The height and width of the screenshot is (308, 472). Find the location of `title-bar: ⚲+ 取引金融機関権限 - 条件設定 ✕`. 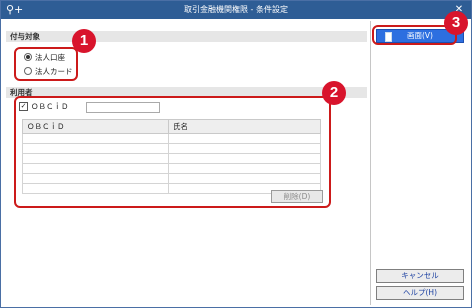

title-bar: ⚲+ 取引金融機関権限 - 条件設定 ✕ is located at coordinates (236, 10).